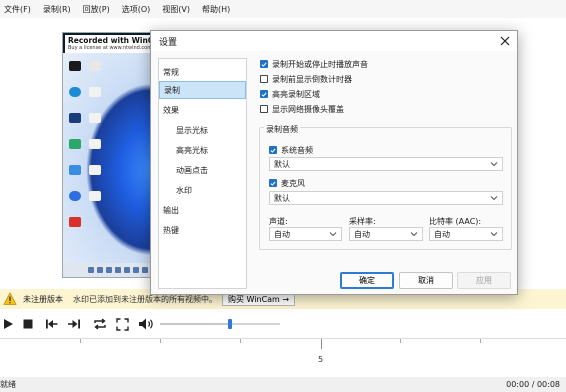 The height and width of the screenshot is (392, 566). Describe the element at coordinates (202, 210) in the screenshot. I see `nav-item-output: 输出` at that location.